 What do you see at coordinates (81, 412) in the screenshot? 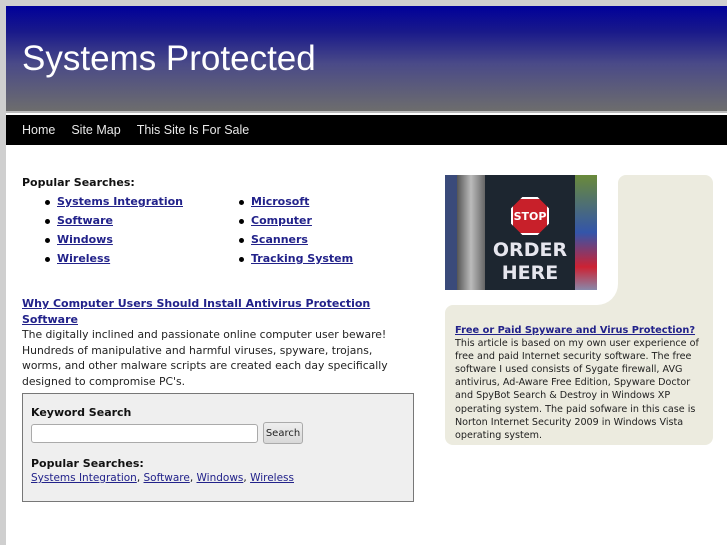
I see `keyword-search-label: Keyword Search` at bounding box center [81, 412].